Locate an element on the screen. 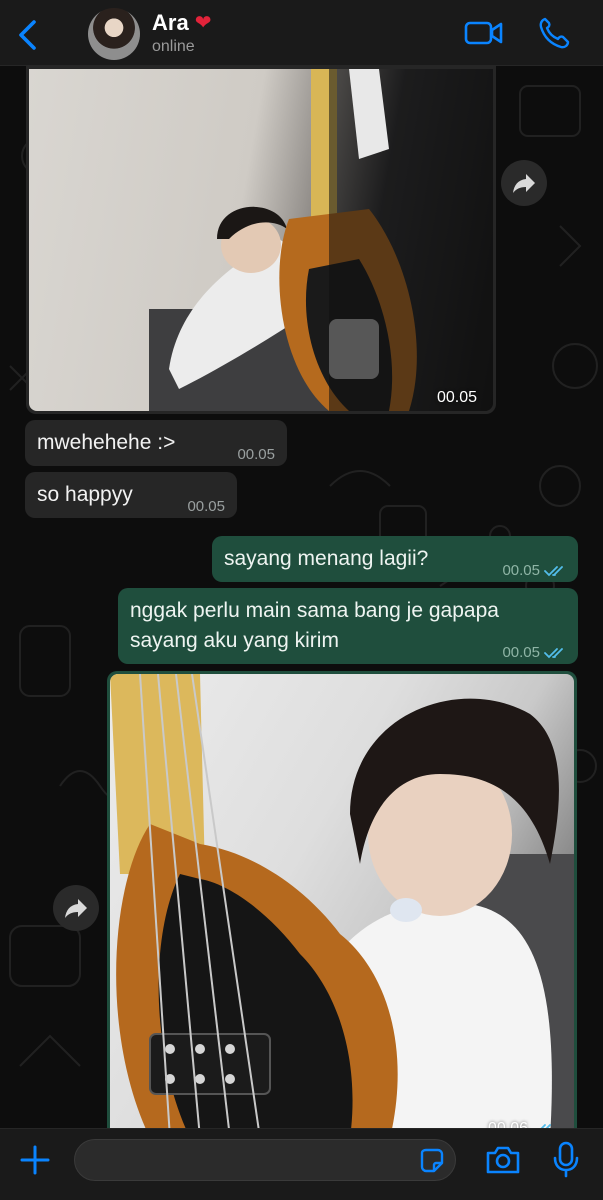  message-text-line: nggak perlu main sama bang je gapapa is located at coordinates (314, 610).